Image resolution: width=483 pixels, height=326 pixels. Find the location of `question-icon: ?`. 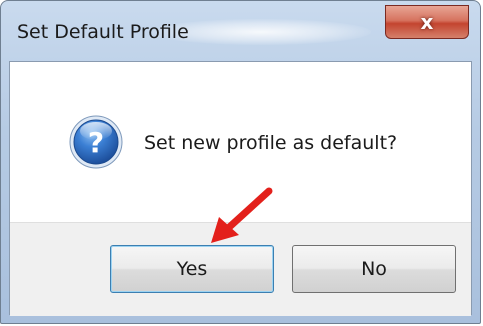

question-icon: ? is located at coordinates (96, 142).